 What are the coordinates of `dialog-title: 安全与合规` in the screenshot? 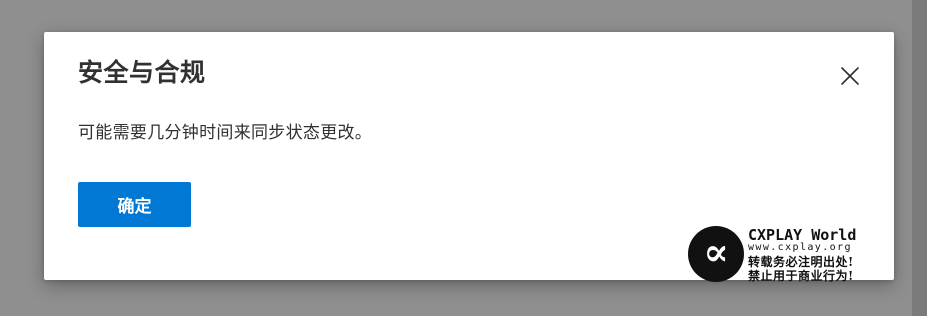 It's located at (142, 72).